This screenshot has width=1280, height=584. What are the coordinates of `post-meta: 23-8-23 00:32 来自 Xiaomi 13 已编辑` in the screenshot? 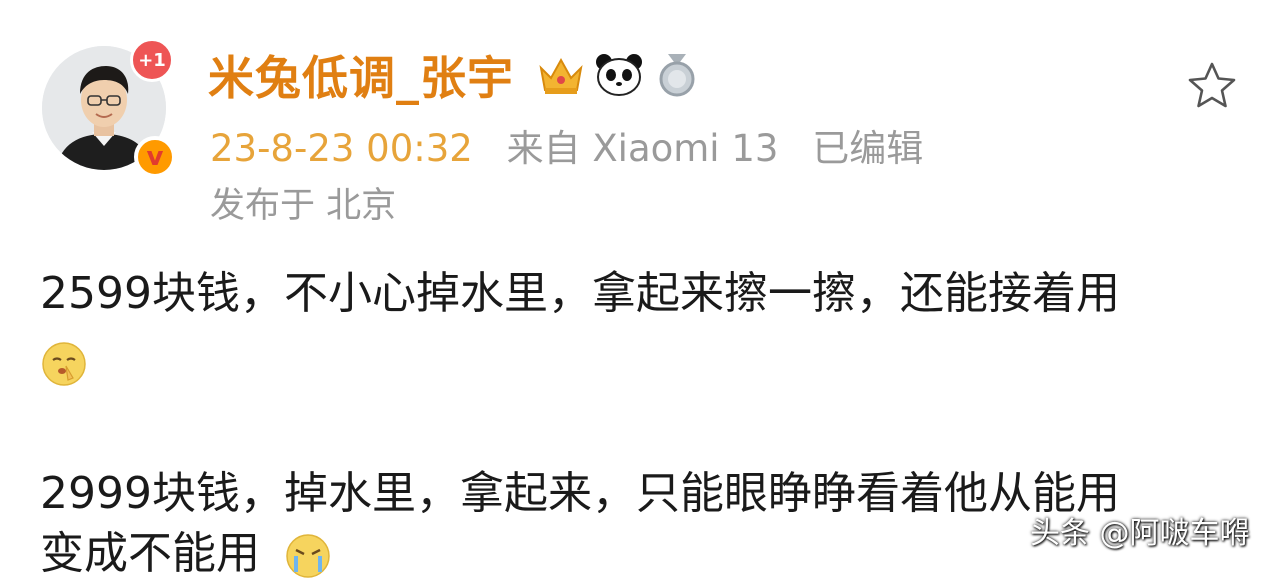 It's located at (577, 149).